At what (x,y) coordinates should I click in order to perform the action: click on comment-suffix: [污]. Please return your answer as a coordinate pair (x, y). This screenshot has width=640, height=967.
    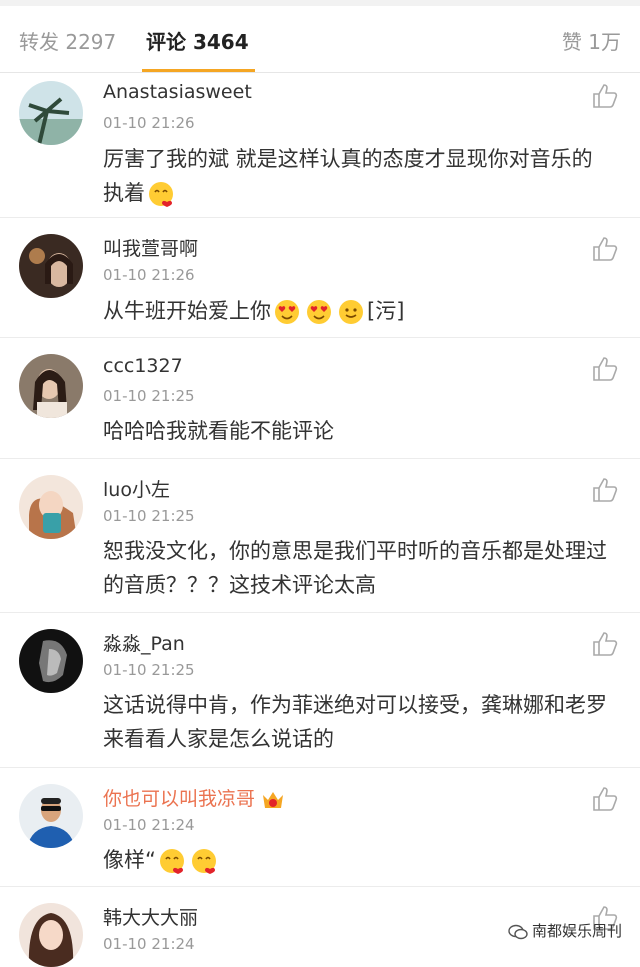
    Looking at the image, I should click on (386, 311).